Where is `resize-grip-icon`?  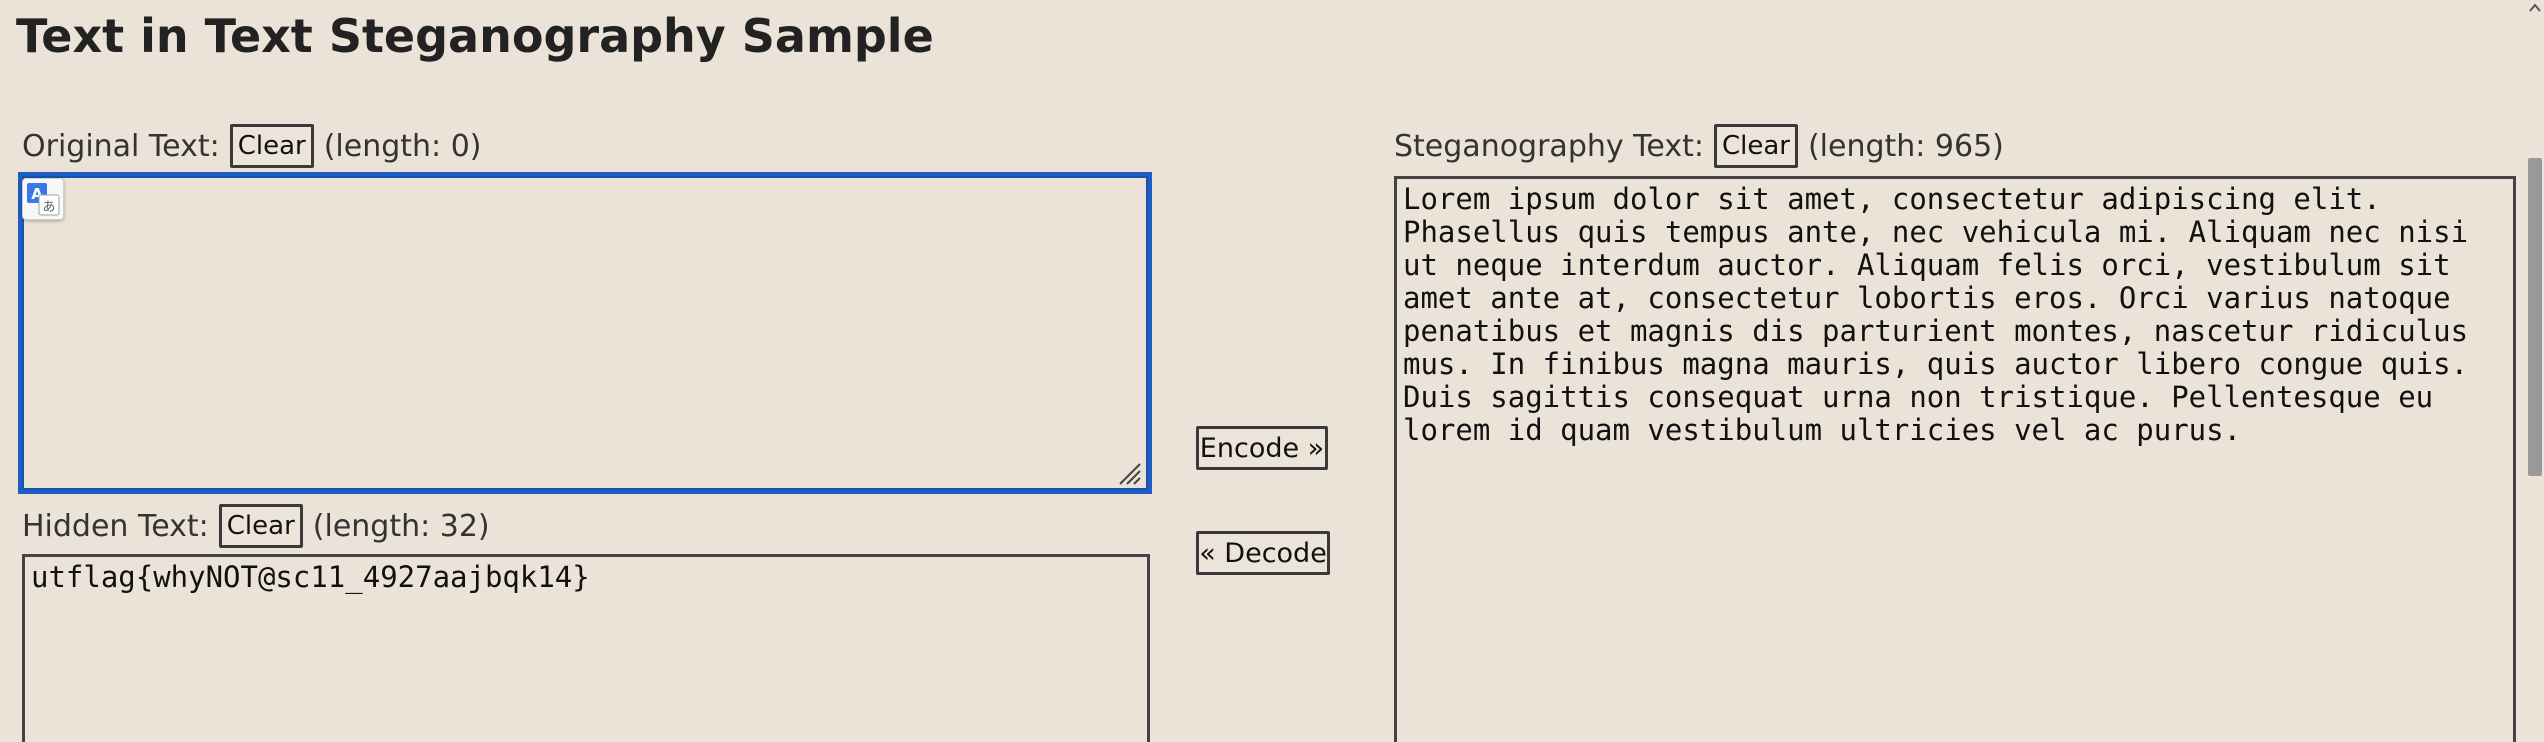
resize-grip-icon is located at coordinates (1128, 472).